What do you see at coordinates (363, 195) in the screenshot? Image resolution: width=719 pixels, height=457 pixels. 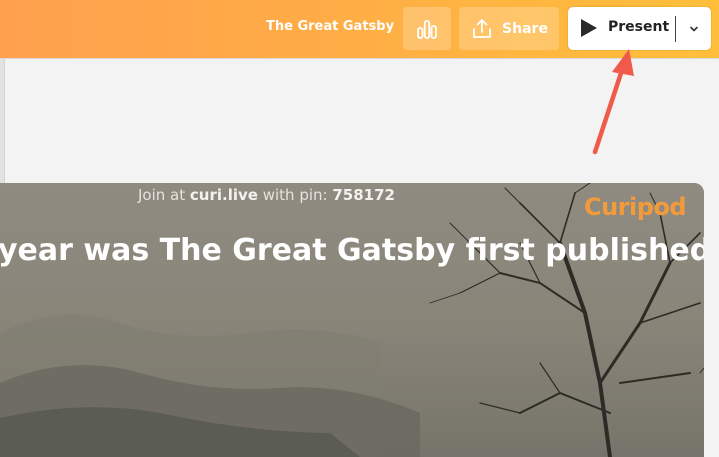 I see `join-pin: 758172` at bounding box center [363, 195].